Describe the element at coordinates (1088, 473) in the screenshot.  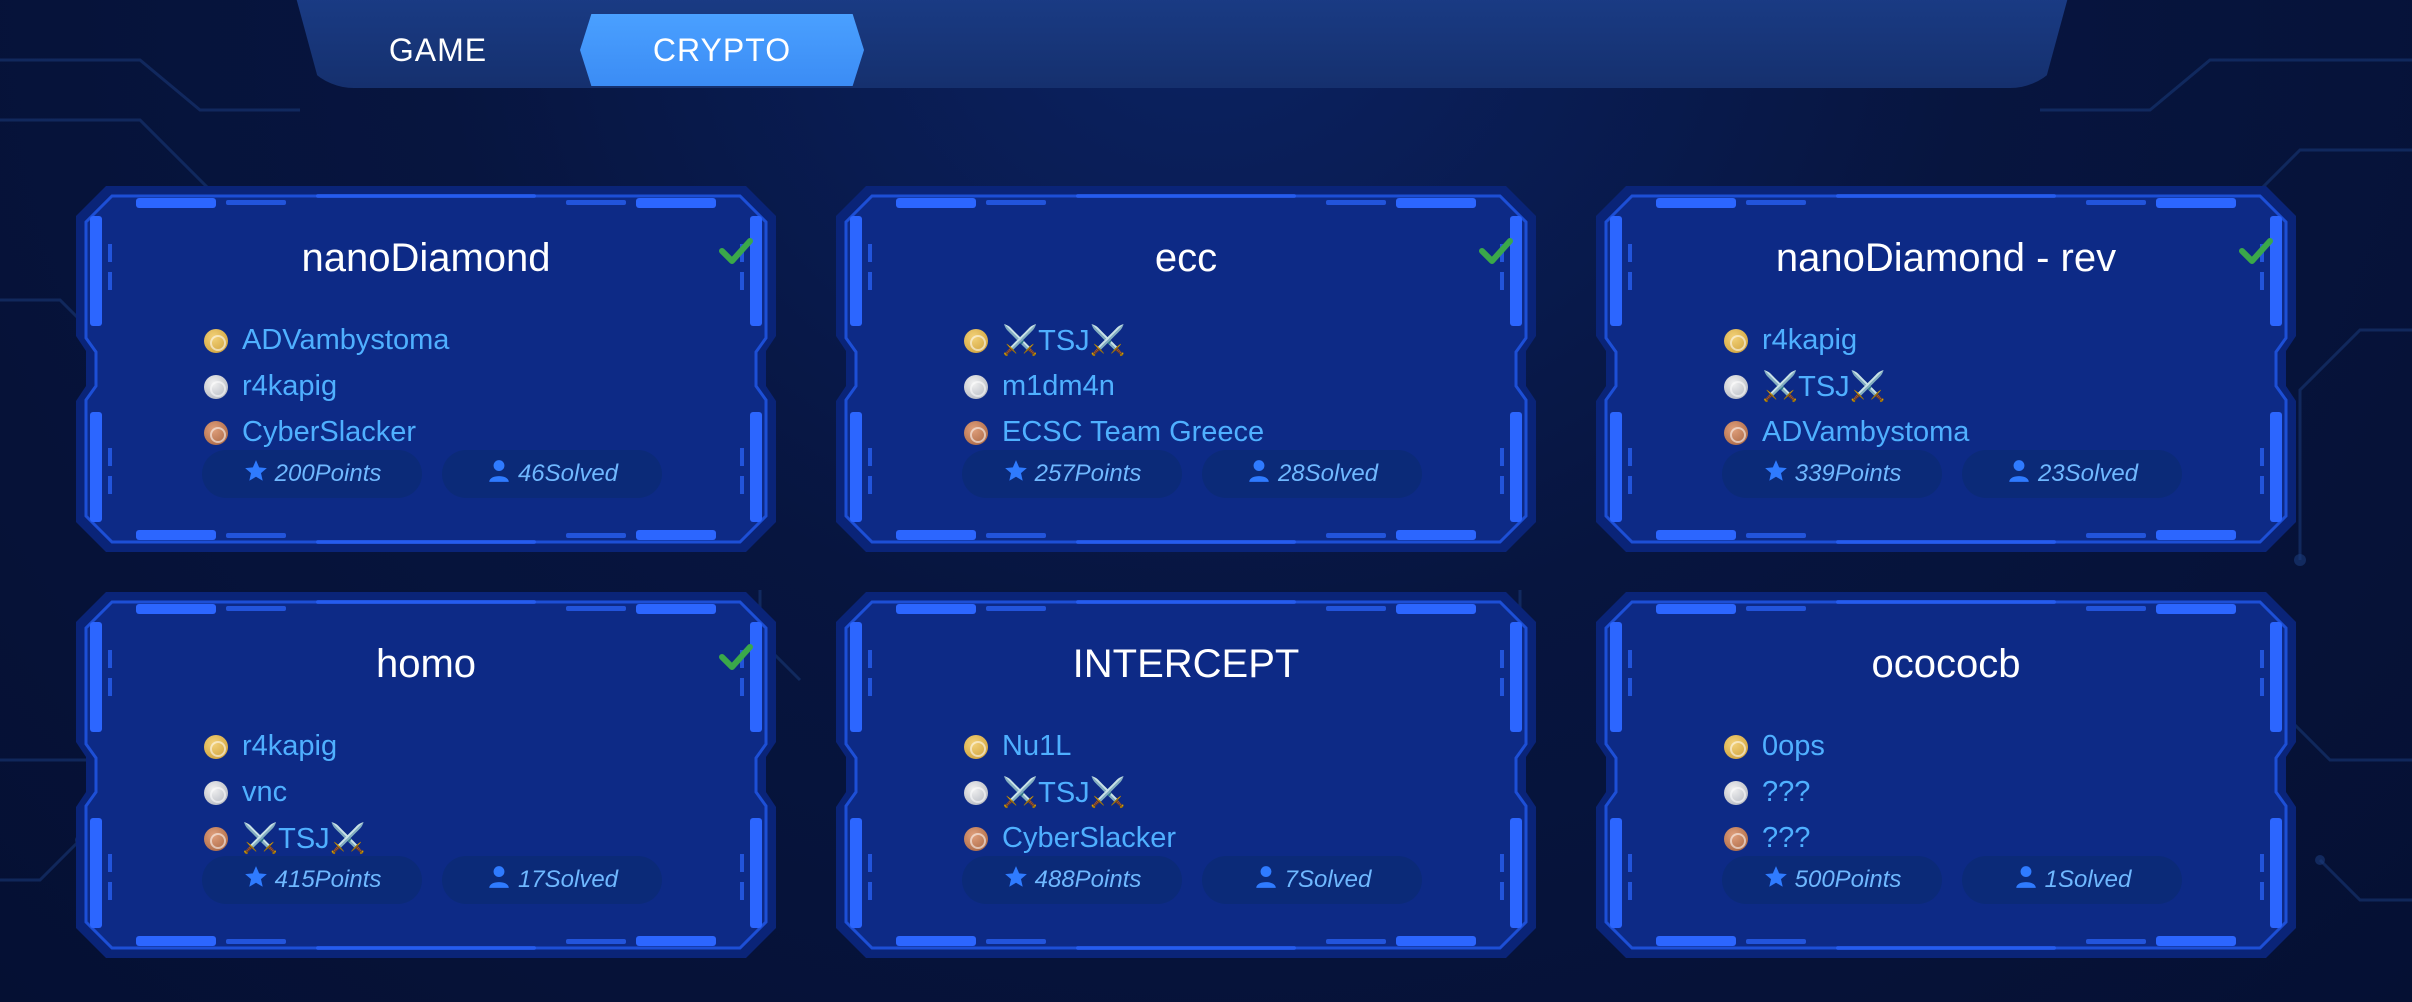
I see `points-value: 257Points` at that location.